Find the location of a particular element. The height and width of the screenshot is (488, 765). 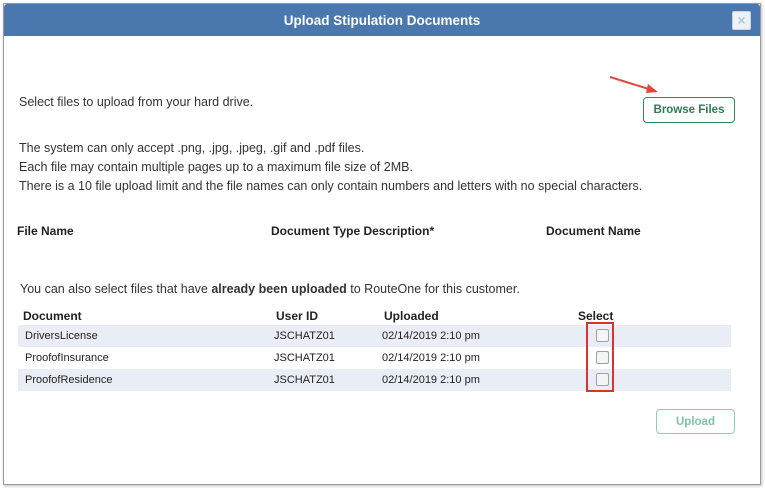

table-header: Document User ID Uploaded Select is located at coordinates (374, 317).